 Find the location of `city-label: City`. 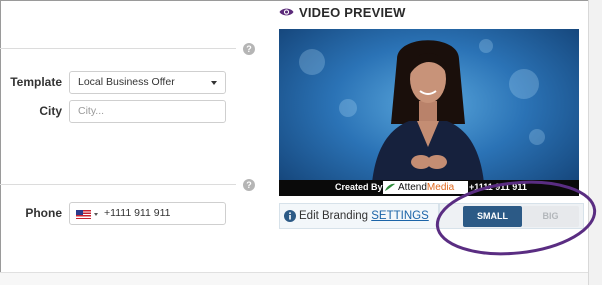

city-label: City is located at coordinates (50, 111).